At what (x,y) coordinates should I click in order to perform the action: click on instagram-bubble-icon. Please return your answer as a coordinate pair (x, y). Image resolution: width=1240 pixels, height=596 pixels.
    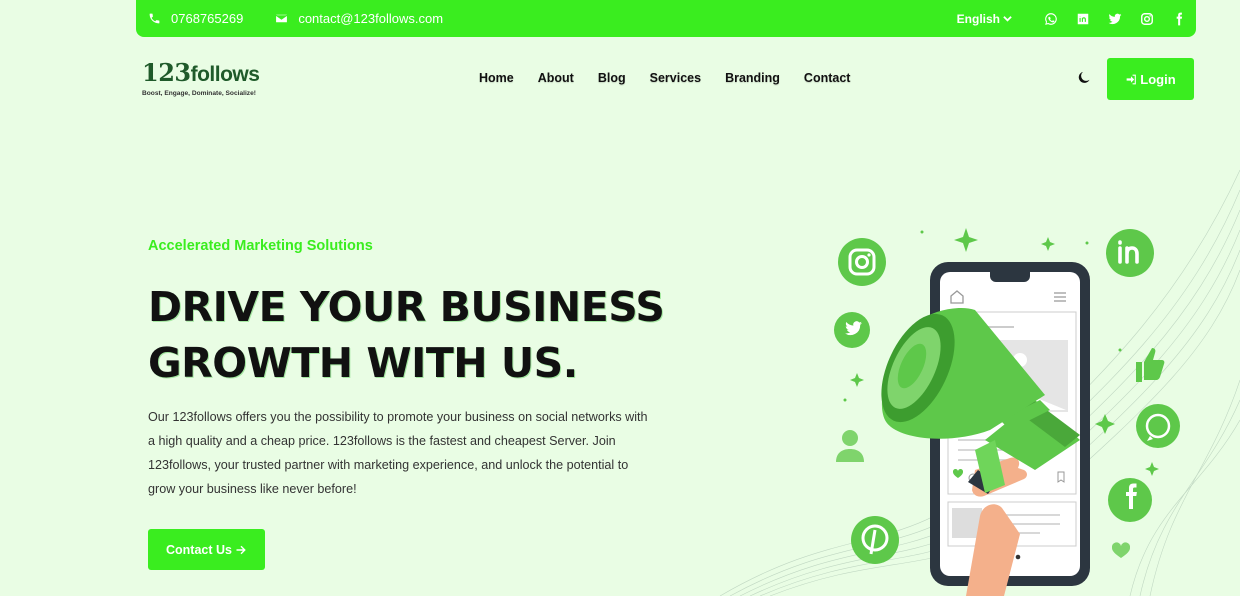
    Looking at the image, I should click on (862, 262).